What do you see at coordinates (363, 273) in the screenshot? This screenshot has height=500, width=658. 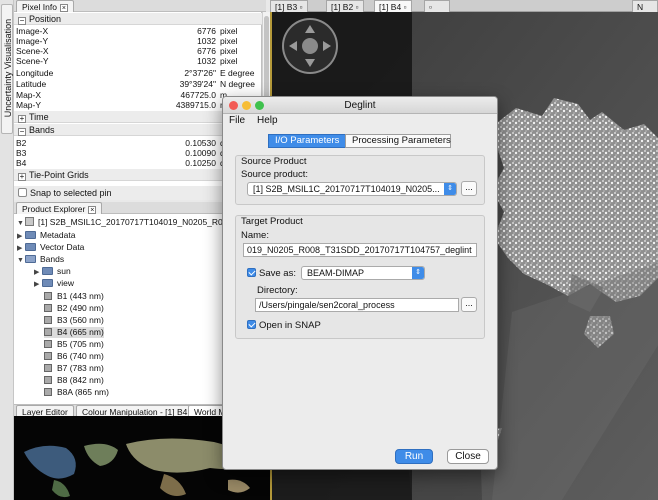 I see `format-select: BEAM-DIMAP ⇕` at bounding box center [363, 273].